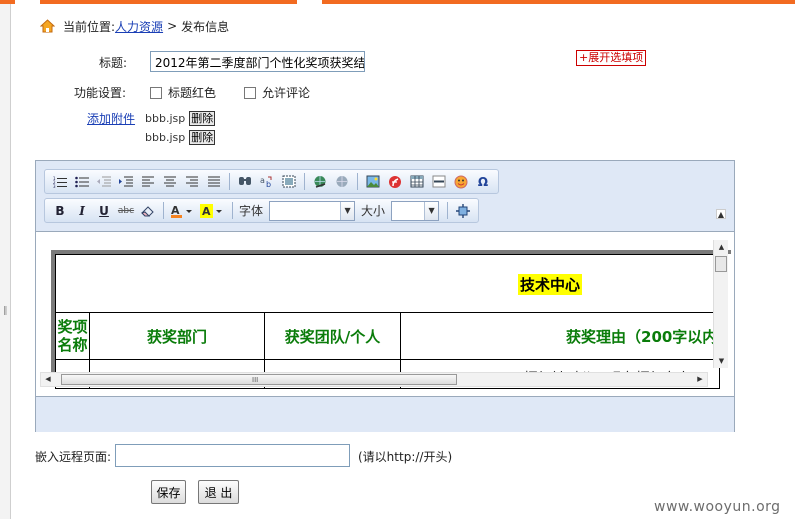 This screenshot has width=795, height=519. What do you see at coordinates (395, 182) in the screenshot?
I see `insert-flash-icon` at bounding box center [395, 182].